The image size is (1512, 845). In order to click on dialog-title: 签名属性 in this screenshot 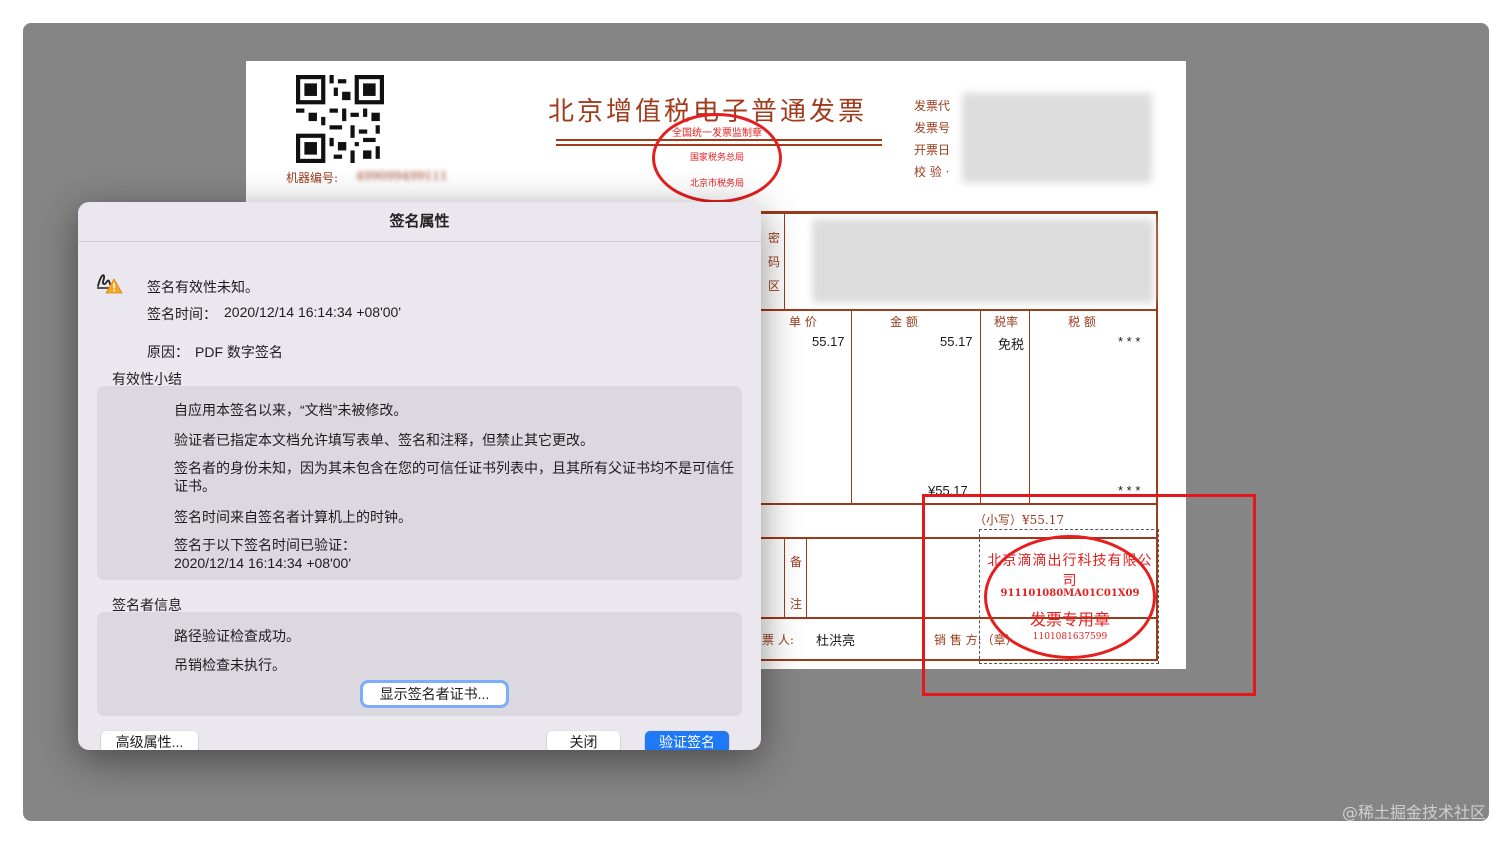, I will do `click(419, 221)`.